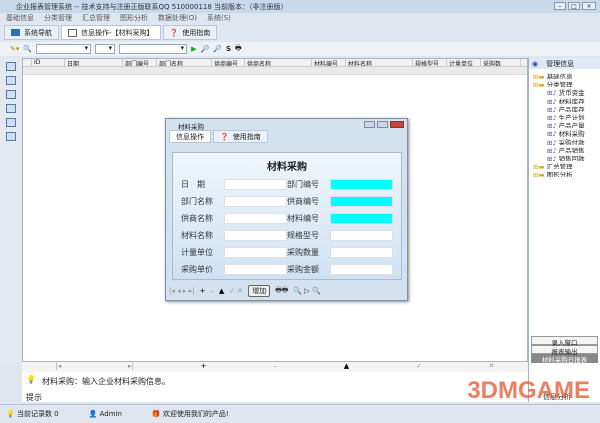  What do you see at coordinates (566, 116) in the screenshot?
I see `tree-node: ⊞♪ 生产计划` at bounding box center [566, 116].